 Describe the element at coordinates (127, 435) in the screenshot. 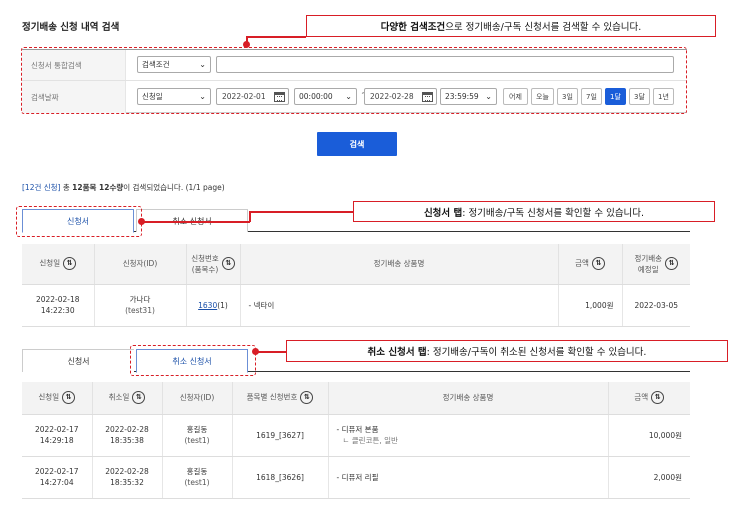

I see `cell-cancel-date: 2022-02-28 18:35:38` at that location.